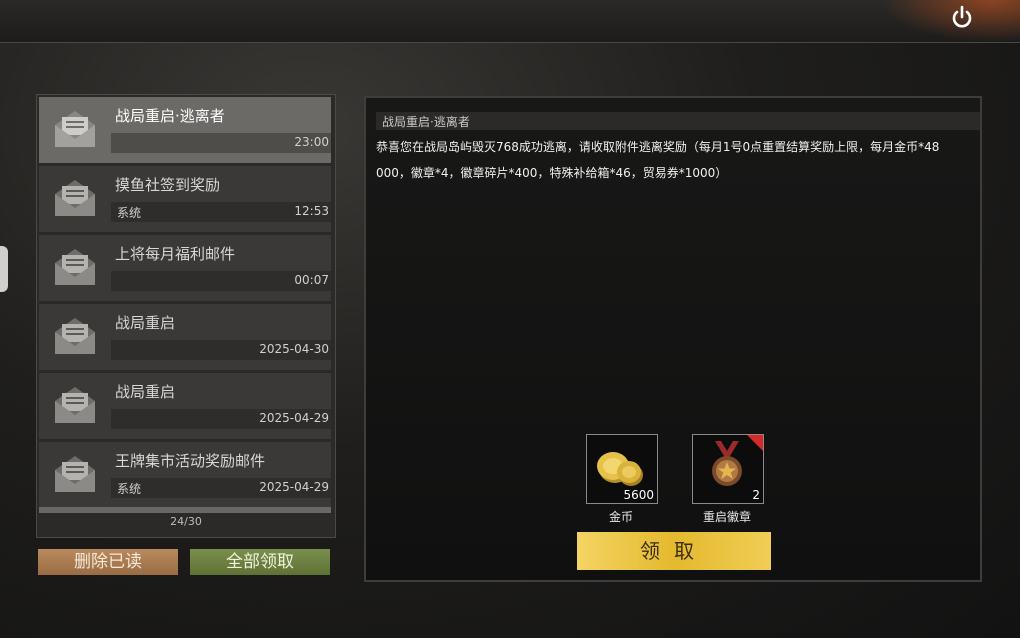 The image size is (1020, 638). I want to click on mail-item: 王牌集市活动奖励邮件 系统 2025-04-29, so click(185, 475).